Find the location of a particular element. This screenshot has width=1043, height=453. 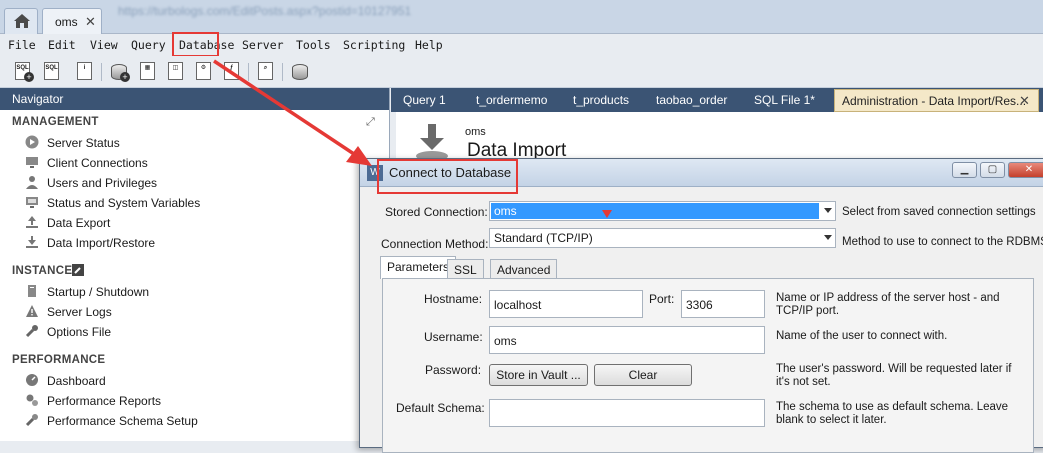

password-label: Password: is located at coordinates (453, 370).